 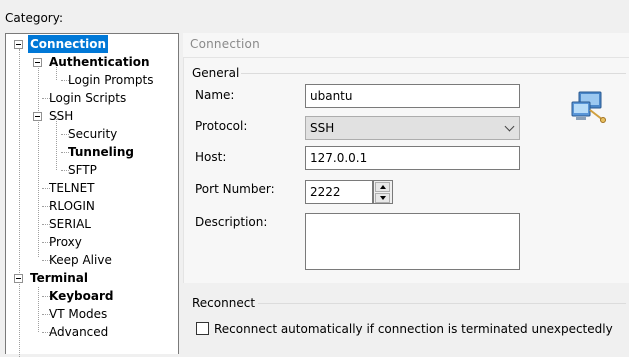 I want to click on description-textarea, so click(x=412, y=241).